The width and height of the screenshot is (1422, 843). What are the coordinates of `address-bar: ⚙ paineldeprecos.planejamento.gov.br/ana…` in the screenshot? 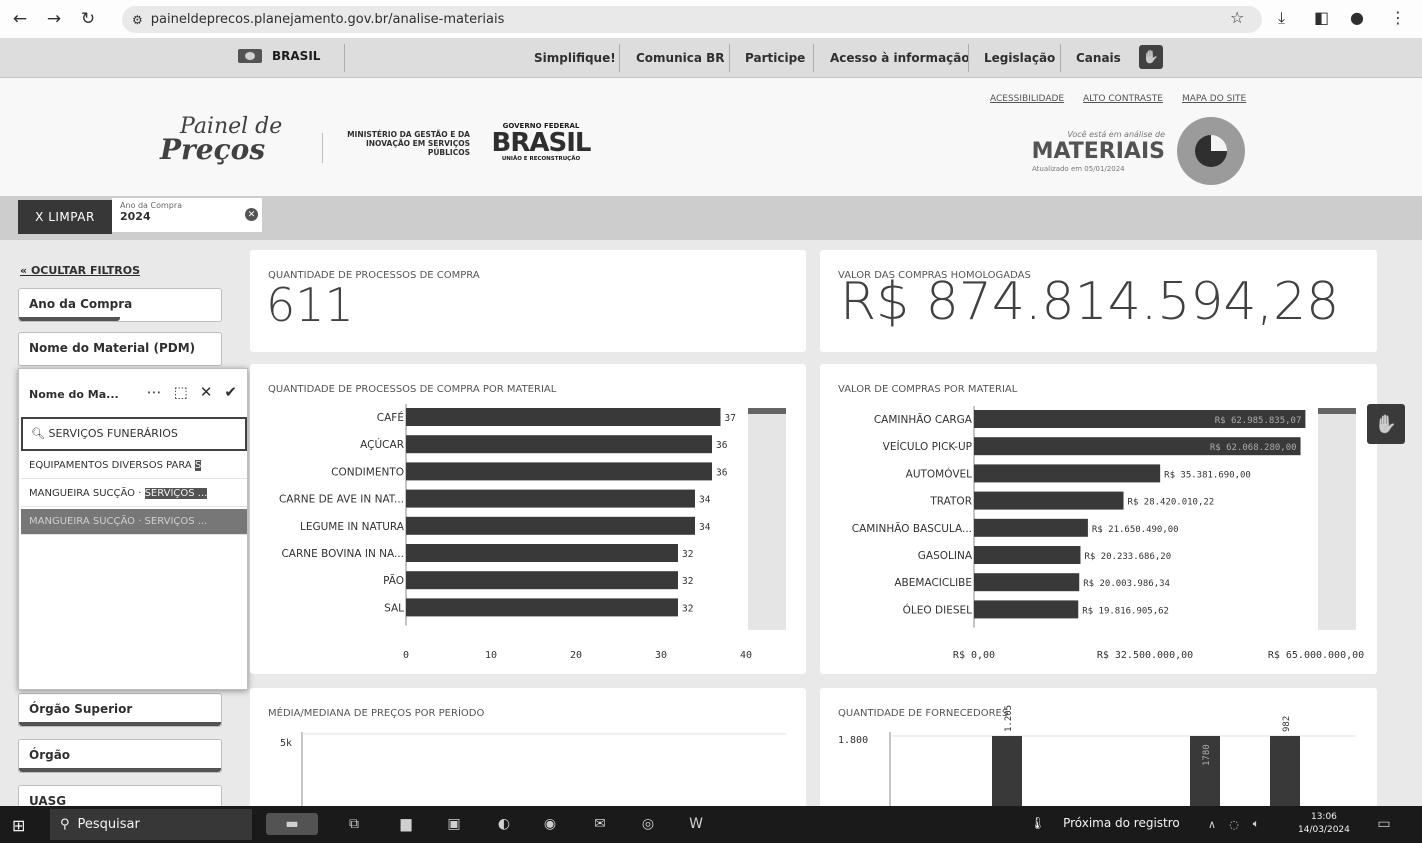 It's located at (692, 19).